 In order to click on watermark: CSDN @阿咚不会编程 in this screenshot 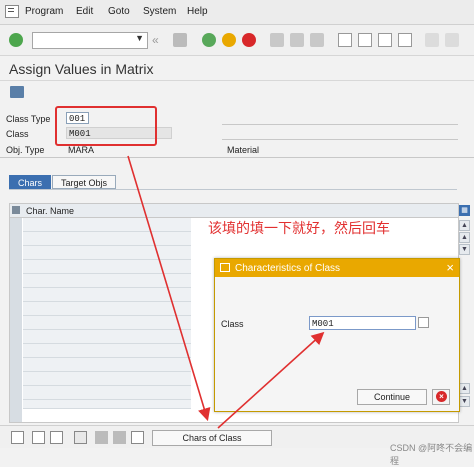, I will do `click(431, 454)`.